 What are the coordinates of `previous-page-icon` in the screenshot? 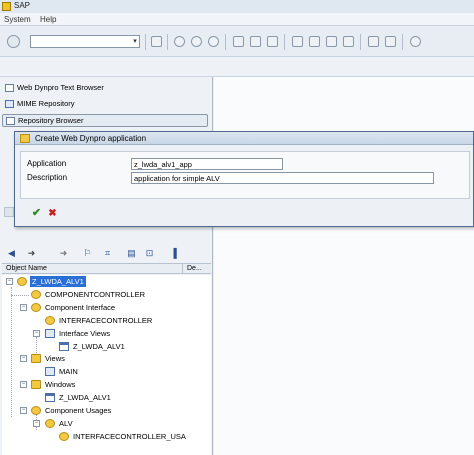 It's located at (314, 41).